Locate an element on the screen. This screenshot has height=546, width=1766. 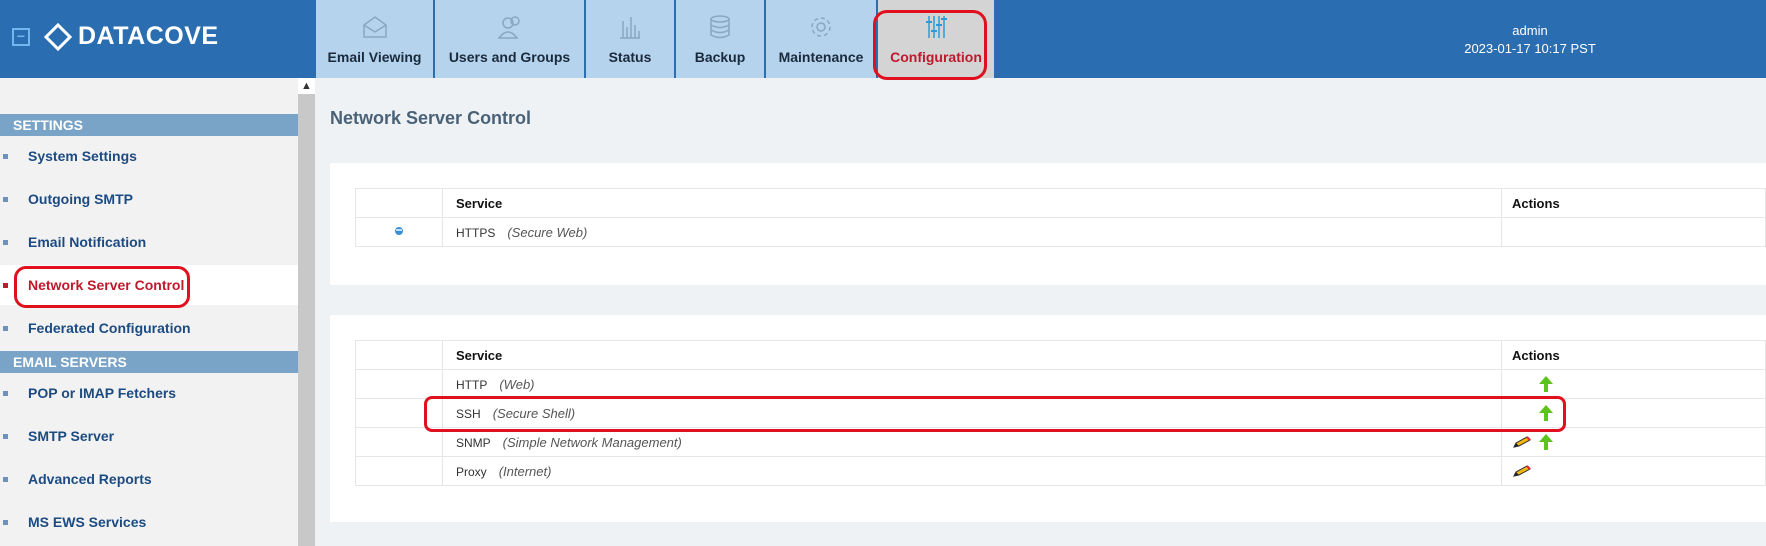
service-name: HTTP is located at coordinates (472, 384).